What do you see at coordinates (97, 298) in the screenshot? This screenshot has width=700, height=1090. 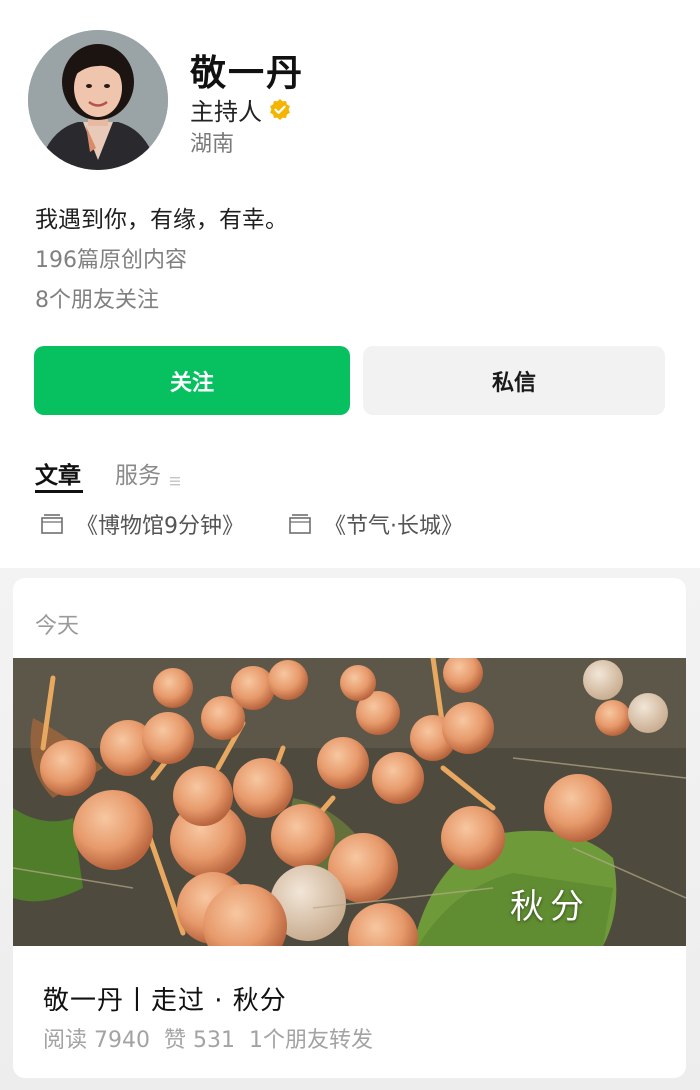 I see `friends-following-count: 8个朋友关注` at bounding box center [97, 298].